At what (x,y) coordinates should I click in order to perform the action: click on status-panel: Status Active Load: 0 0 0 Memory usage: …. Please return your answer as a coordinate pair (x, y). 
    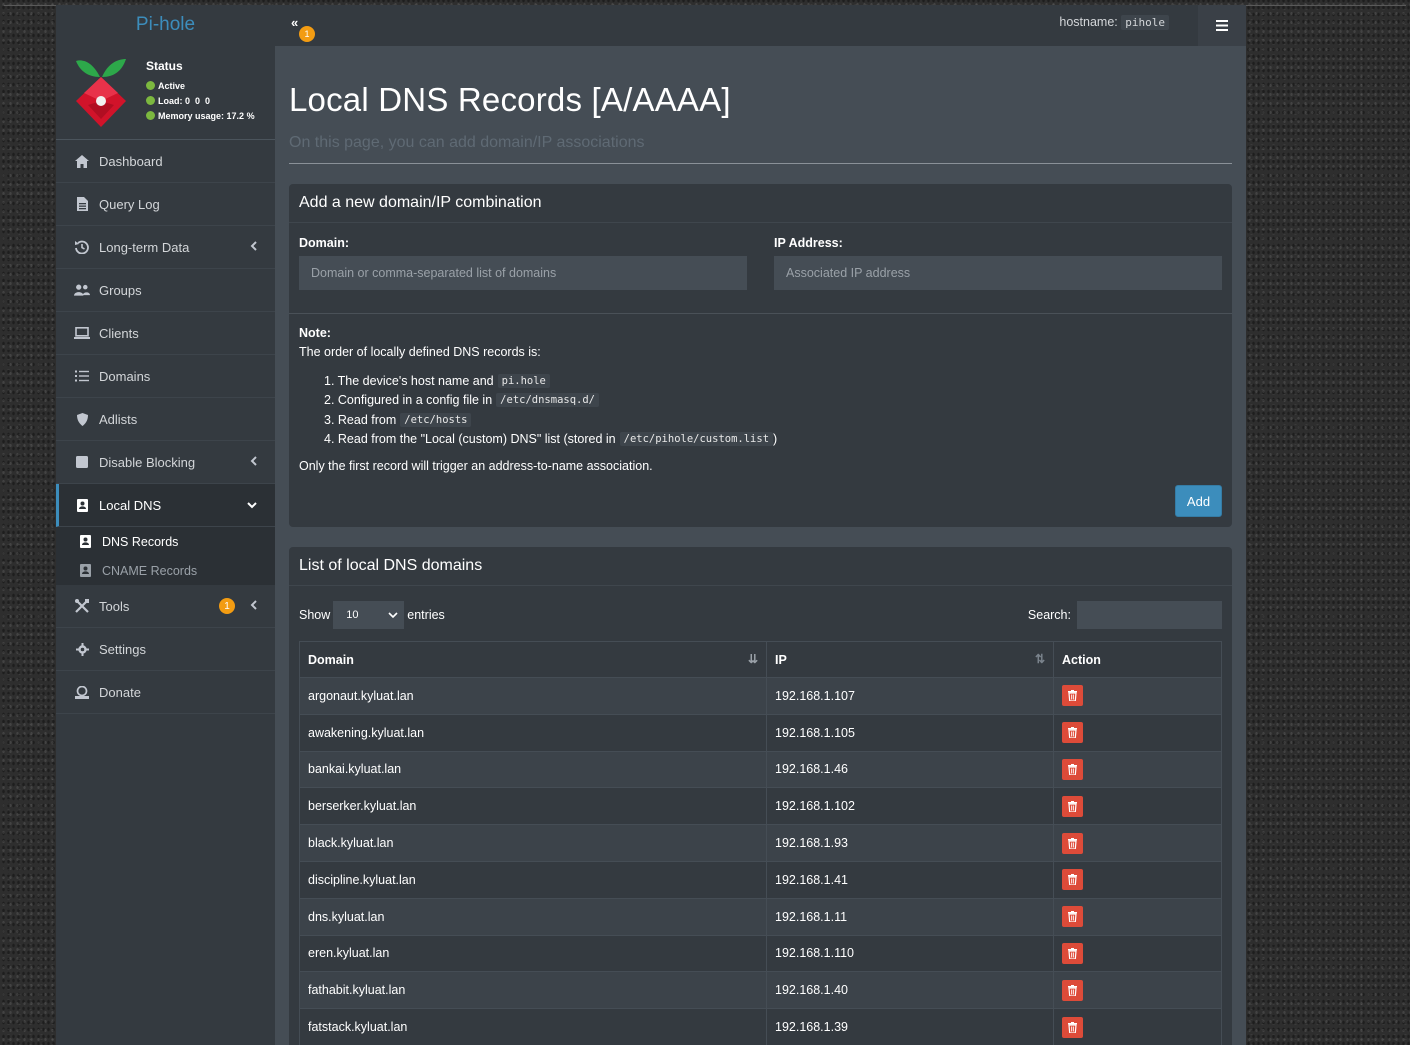
    Looking at the image, I should click on (165, 92).